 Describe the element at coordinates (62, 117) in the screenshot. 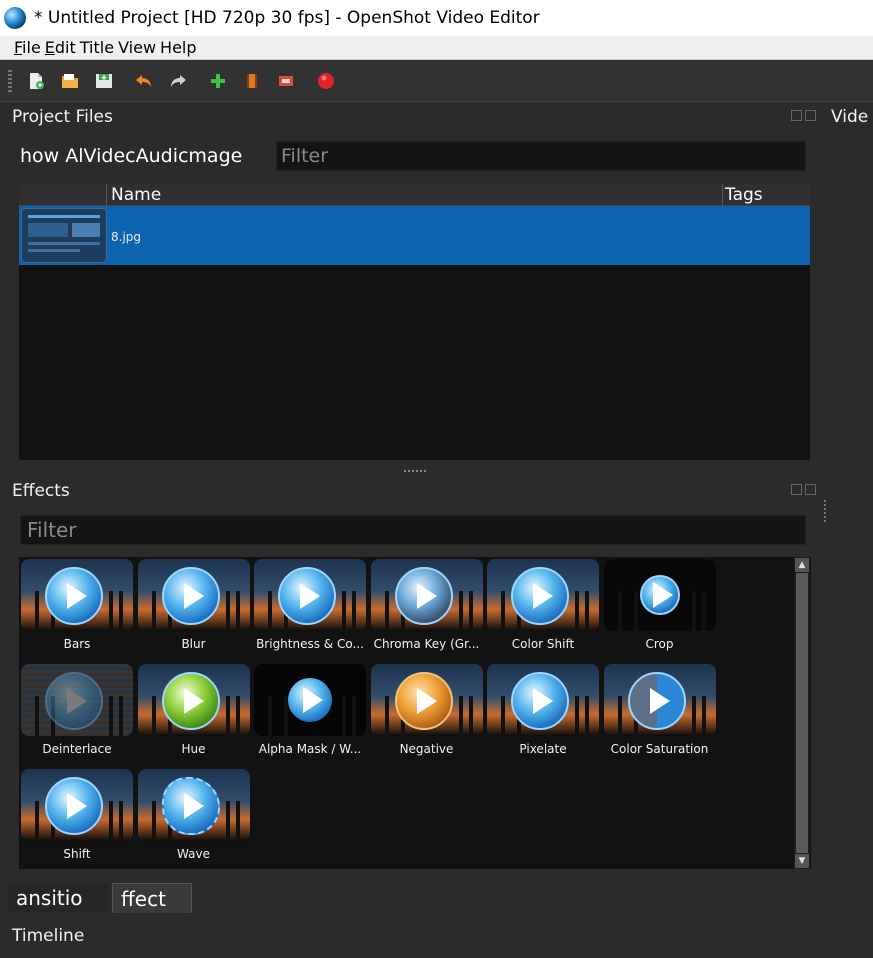

I see `project-files-title: Project Files` at that location.